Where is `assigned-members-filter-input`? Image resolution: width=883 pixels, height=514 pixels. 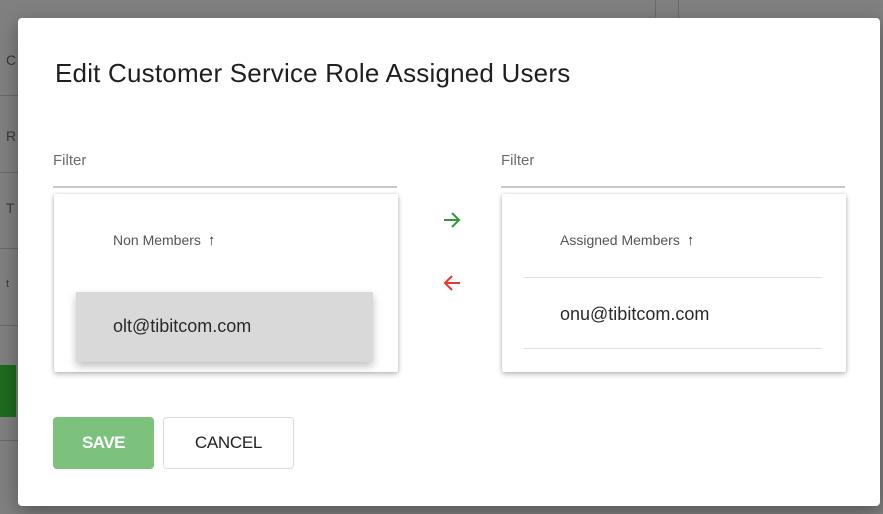
assigned-members-filter-input is located at coordinates (671, 160).